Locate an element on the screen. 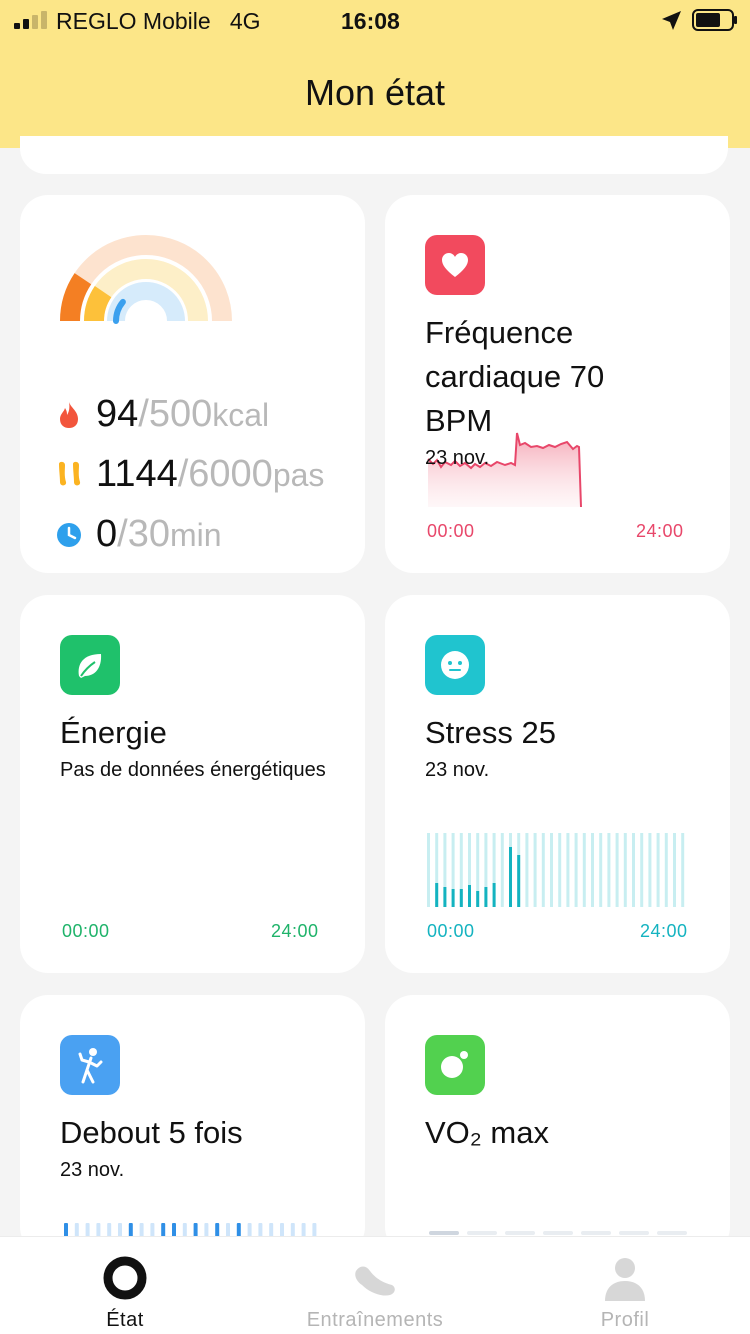 This screenshot has height=1334, width=750. location-arrow-icon is located at coordinates (671, 20).